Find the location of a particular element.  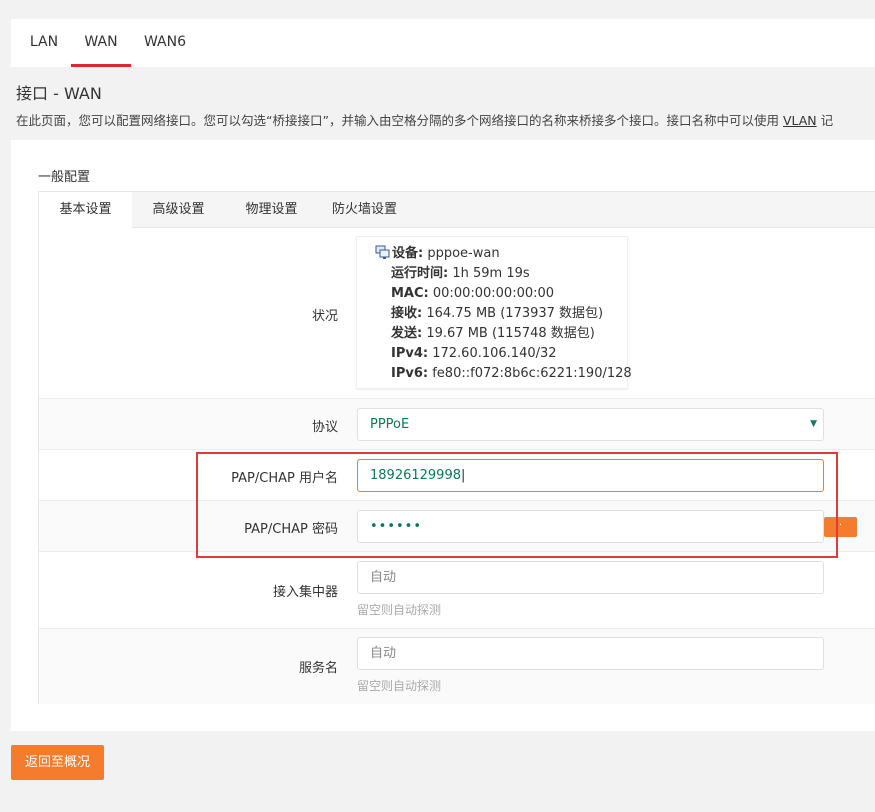

username-row: PAP/CHAP 用户名 18926129998| is located at coordinates (457, 475).